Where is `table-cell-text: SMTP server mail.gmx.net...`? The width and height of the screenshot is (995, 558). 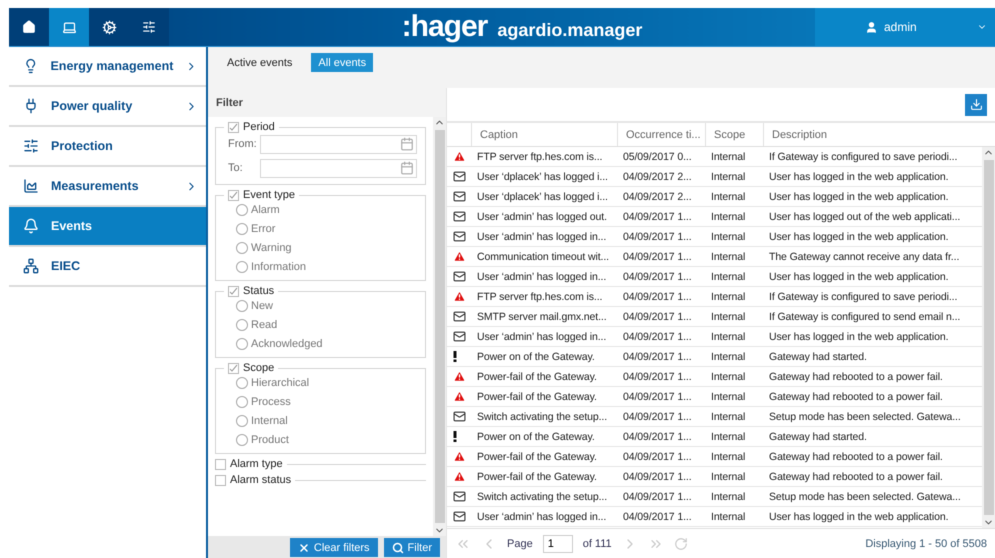 table-cell-text: SMTP server mail.gmx.net... is located at coordinates (542, 316).